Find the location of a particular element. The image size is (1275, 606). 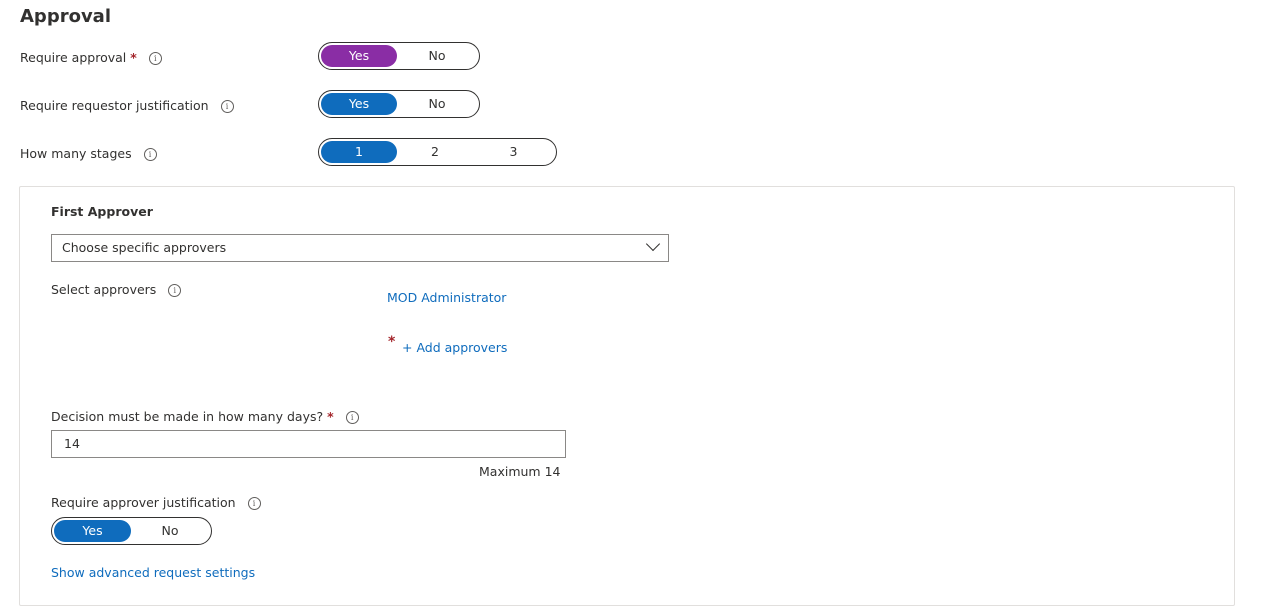

first-approver-title: First Approver is located at coordinates (102, 211).